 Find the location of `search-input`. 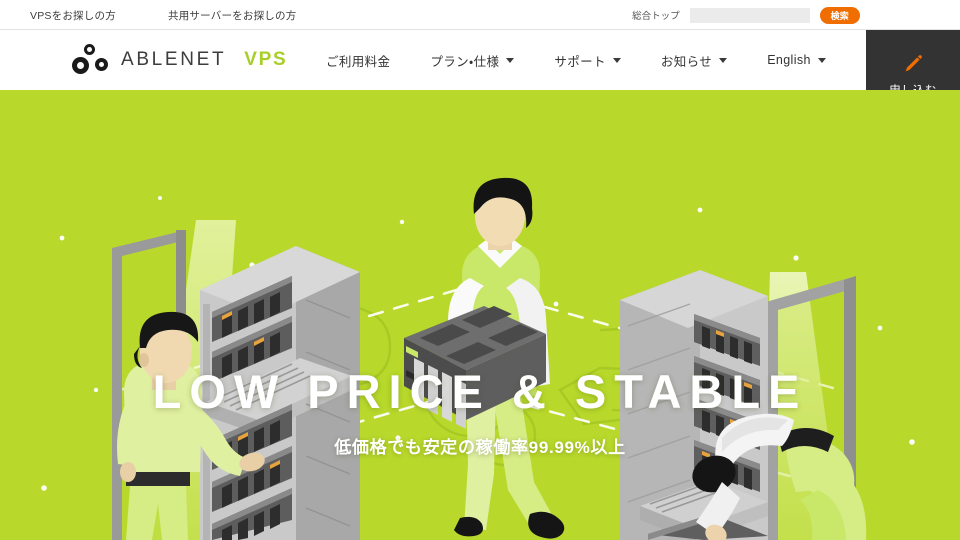

search-input is located at coordinates (749, 15).